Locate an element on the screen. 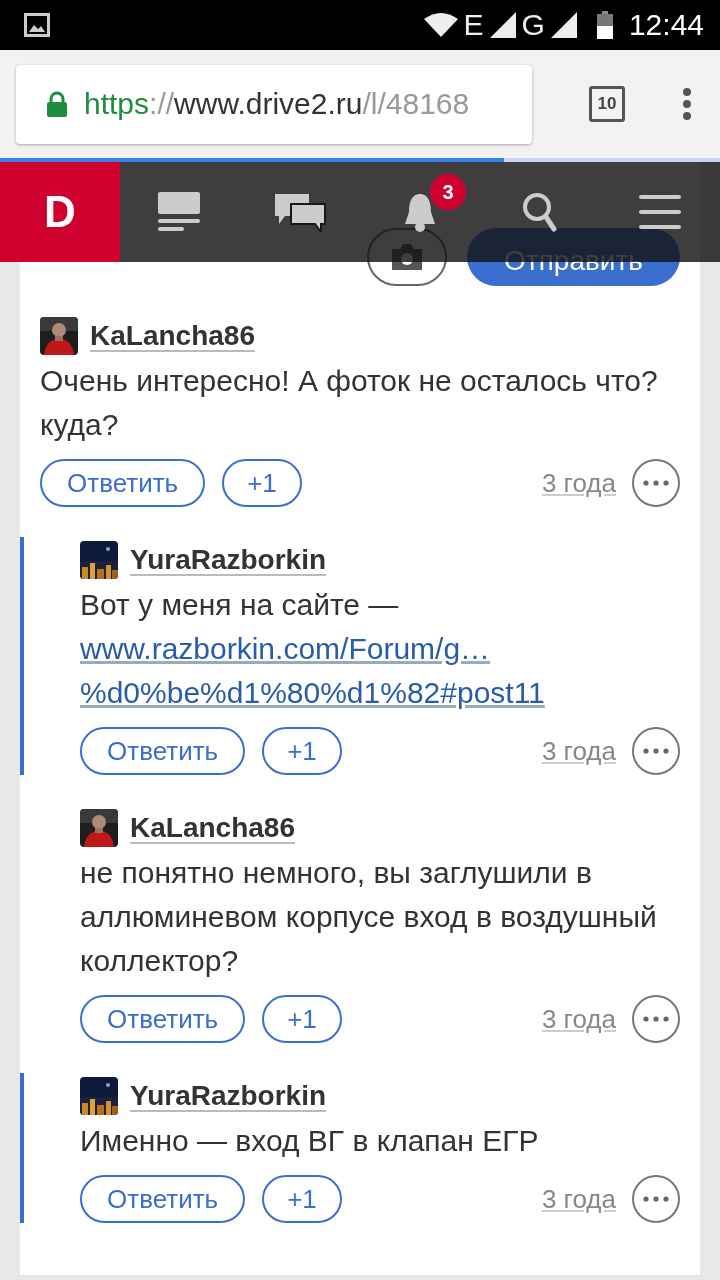 The height and width of the screenshot is (1280, 720). feed-icon is located at coordinates (180, 212).